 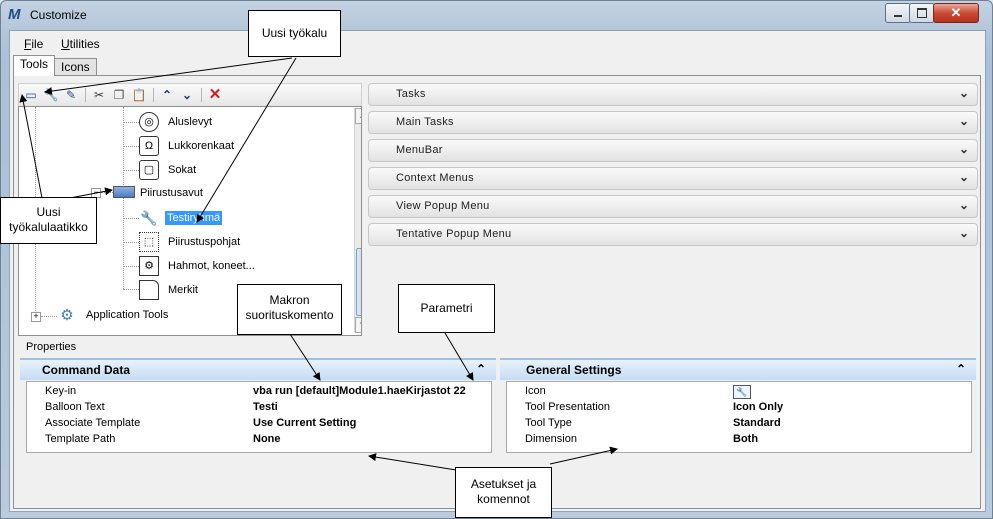 I want to click on callout-new-tool: Uusi työkalu, so click(x=294, y=33).